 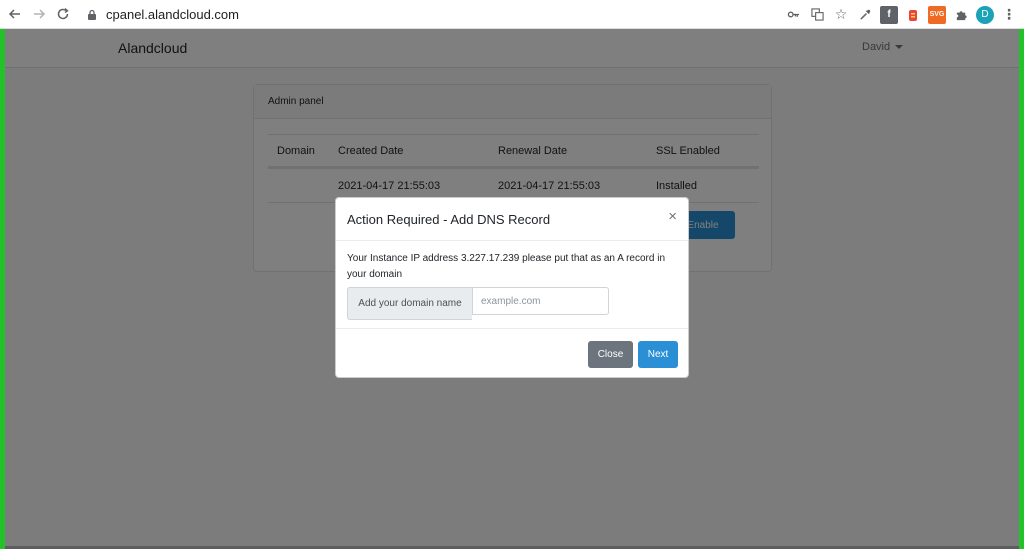 What do you see at coordinates (63, 14) in the screenshot?
I see `reload-icon` at bounding box center [63, 14].